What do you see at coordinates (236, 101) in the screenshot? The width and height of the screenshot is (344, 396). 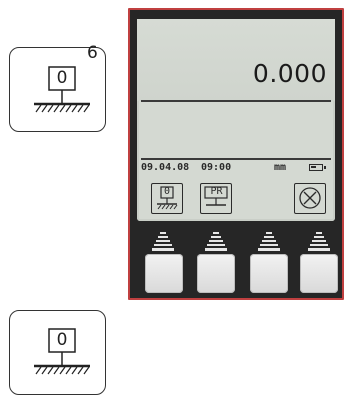 I see `display-divider` at bounding box center [236, 101].